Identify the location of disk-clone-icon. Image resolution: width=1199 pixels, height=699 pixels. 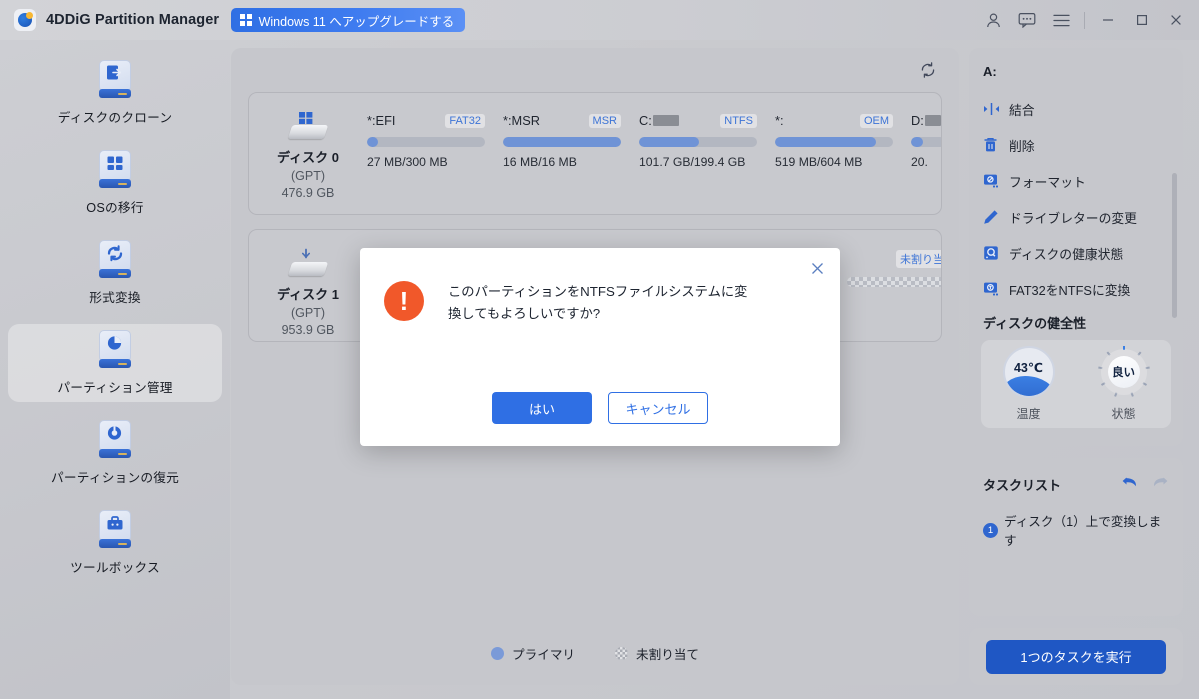
(115, 79).